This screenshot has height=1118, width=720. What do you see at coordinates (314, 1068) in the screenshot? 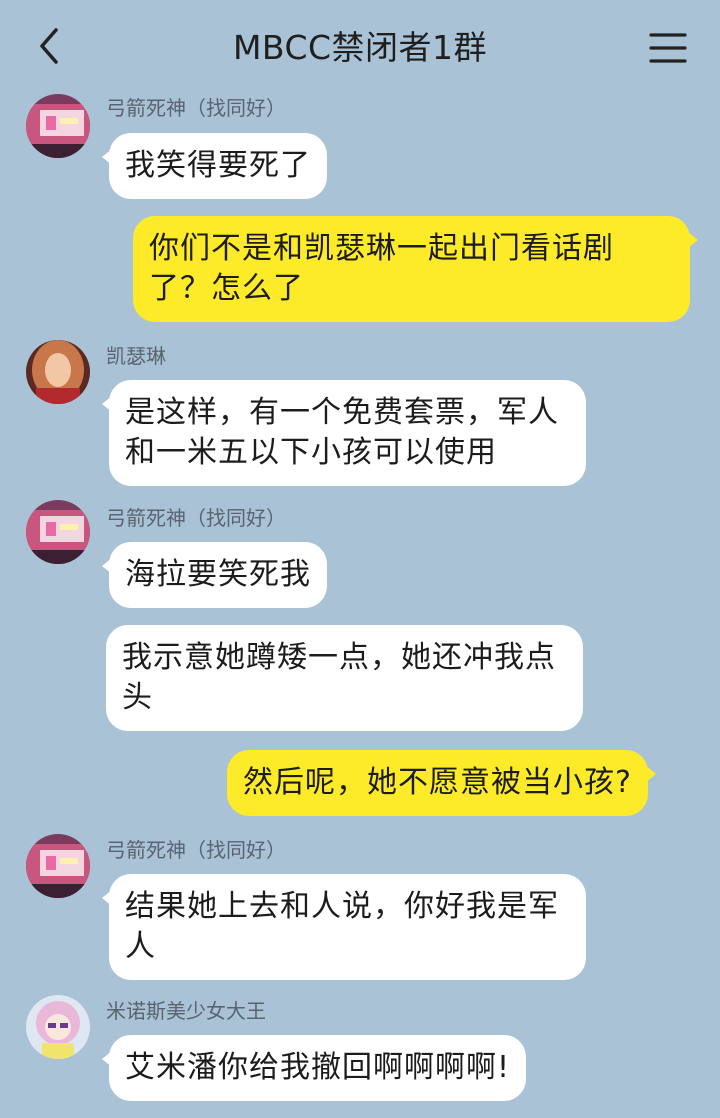
I see `message-bubble: 艾米潘你给我撤回啊啊啊啊!` at bounding box center [314, 1068].